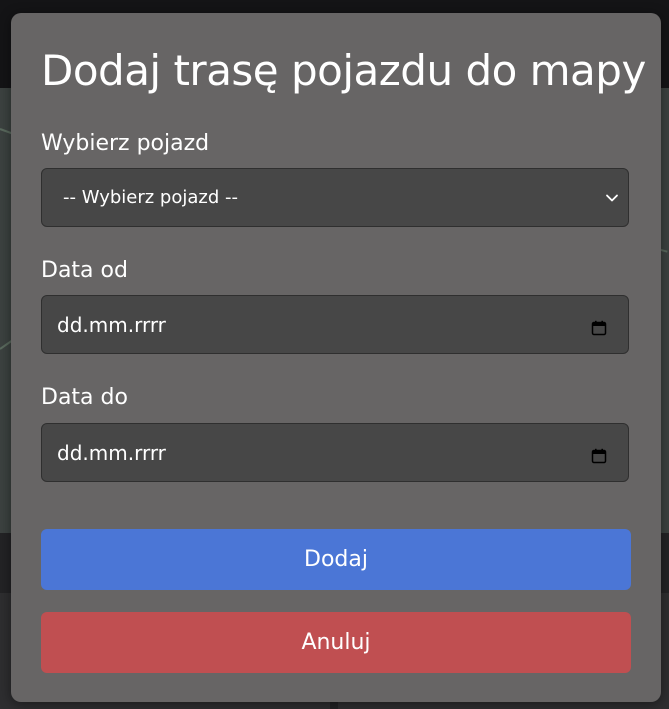  Describe the element at coordinates (150, 197) in the screenshot. I see `vehicle-select-value: -- Wybierz pojazd --` at that location.